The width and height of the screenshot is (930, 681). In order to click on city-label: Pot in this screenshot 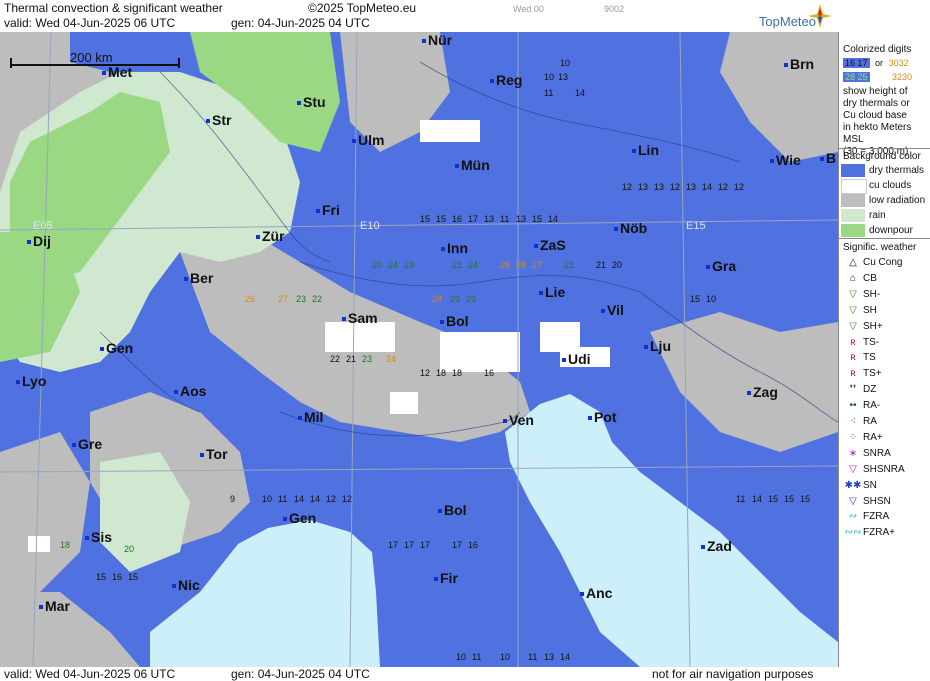, I will do `click(602, 417)`.